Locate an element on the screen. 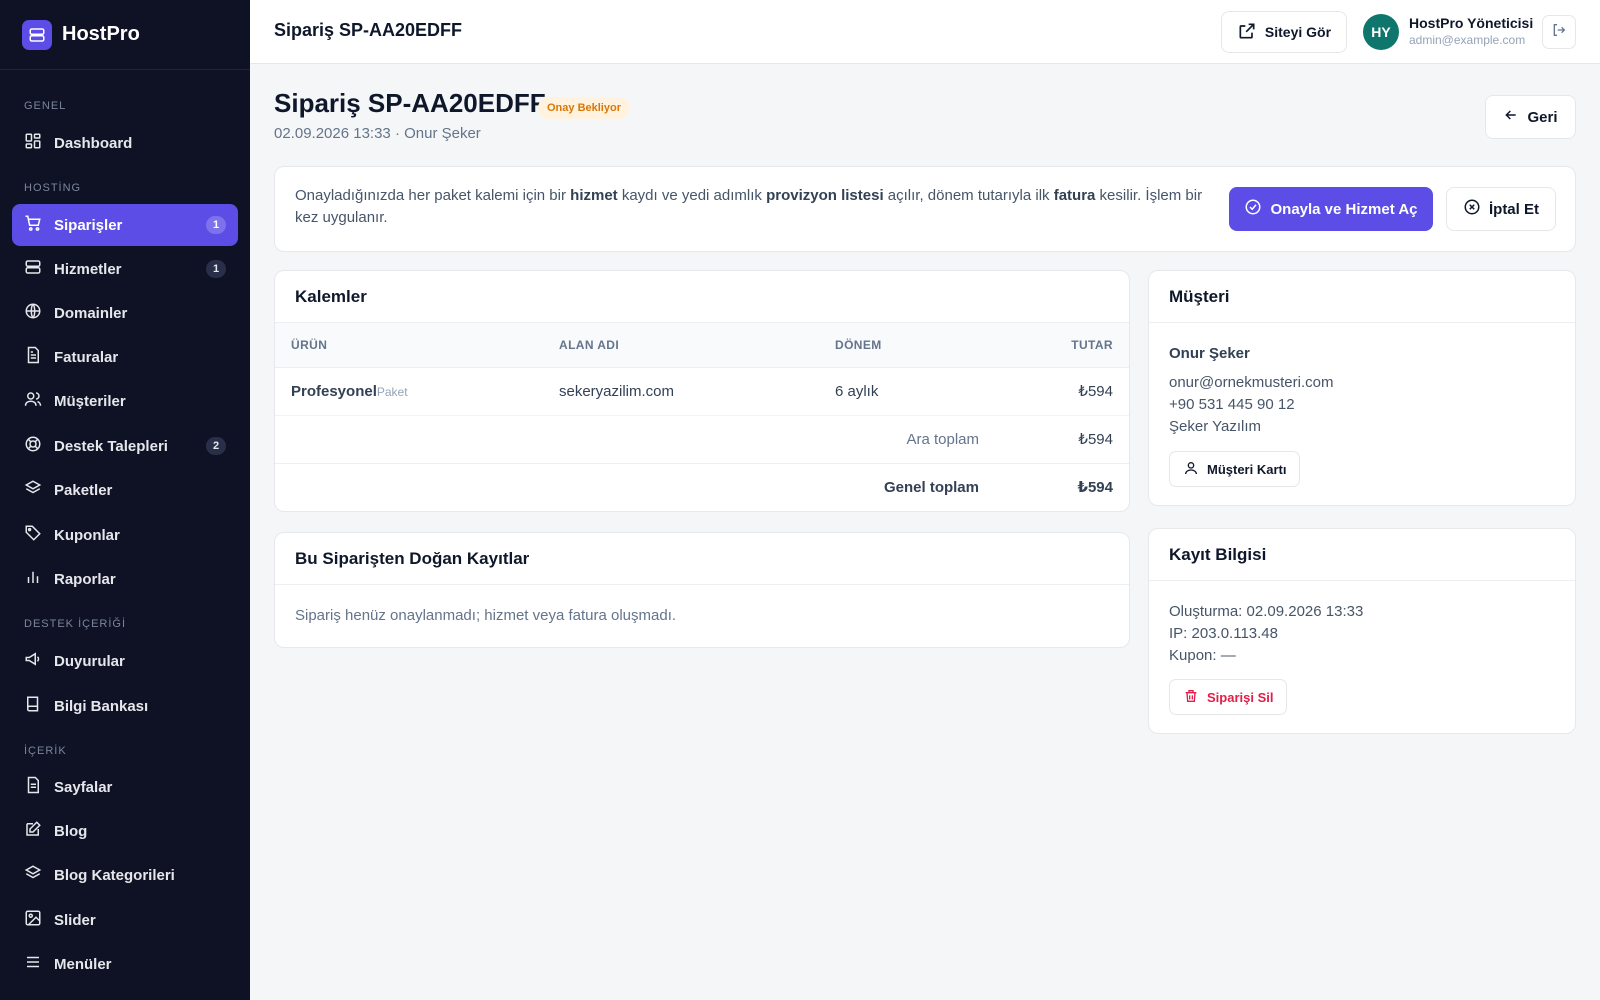 The height and width of the screenshot is (1000, 1600). count-badge: 2 is located at coordinates (216, 446).